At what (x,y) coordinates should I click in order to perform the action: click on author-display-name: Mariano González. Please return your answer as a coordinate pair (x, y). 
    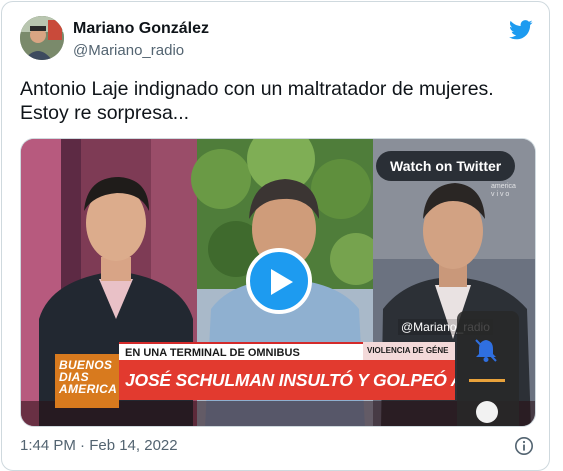
    Looking at the image, I should click on (141, 29).